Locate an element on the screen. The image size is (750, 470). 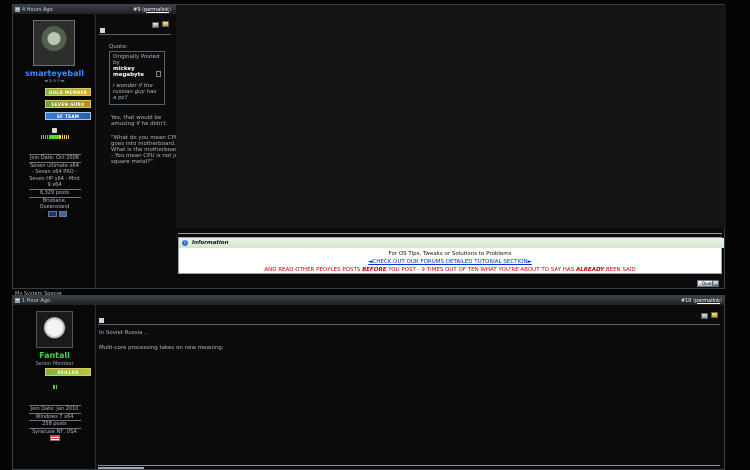
view-post-icon is located at coordinates (158, 74).